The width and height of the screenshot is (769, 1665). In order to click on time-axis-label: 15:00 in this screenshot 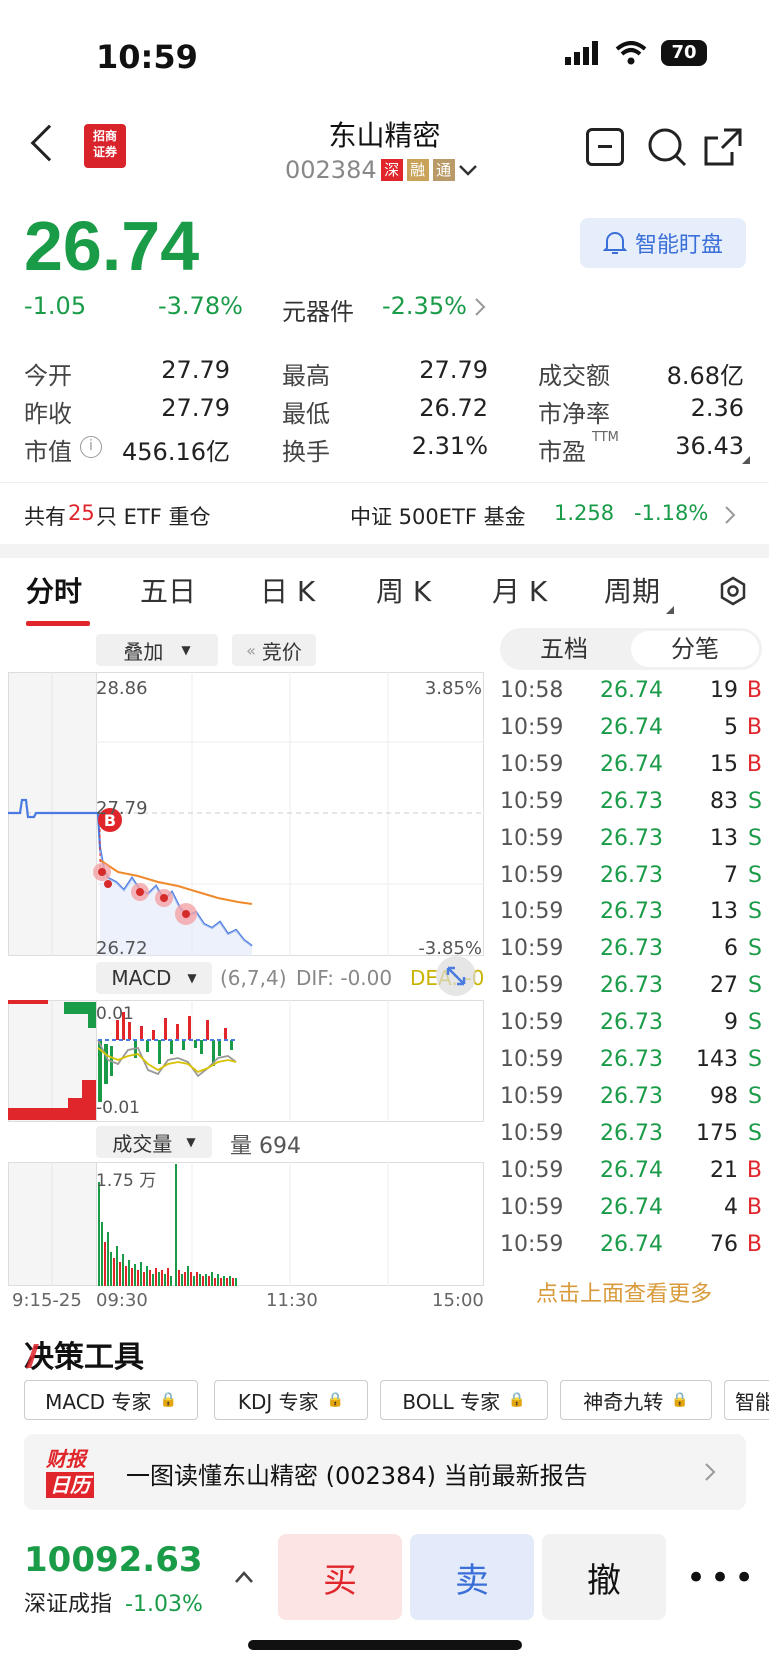, I will do `click(458, 1300)`.